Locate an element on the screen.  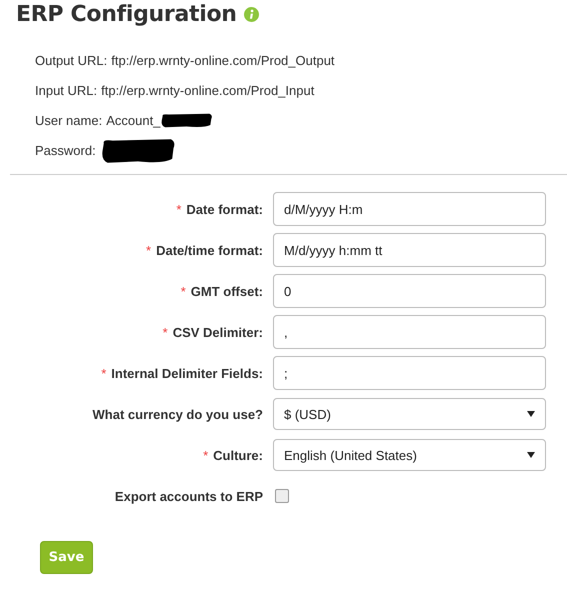
field-label: Date/time format: is located at coordinates (209, 250).